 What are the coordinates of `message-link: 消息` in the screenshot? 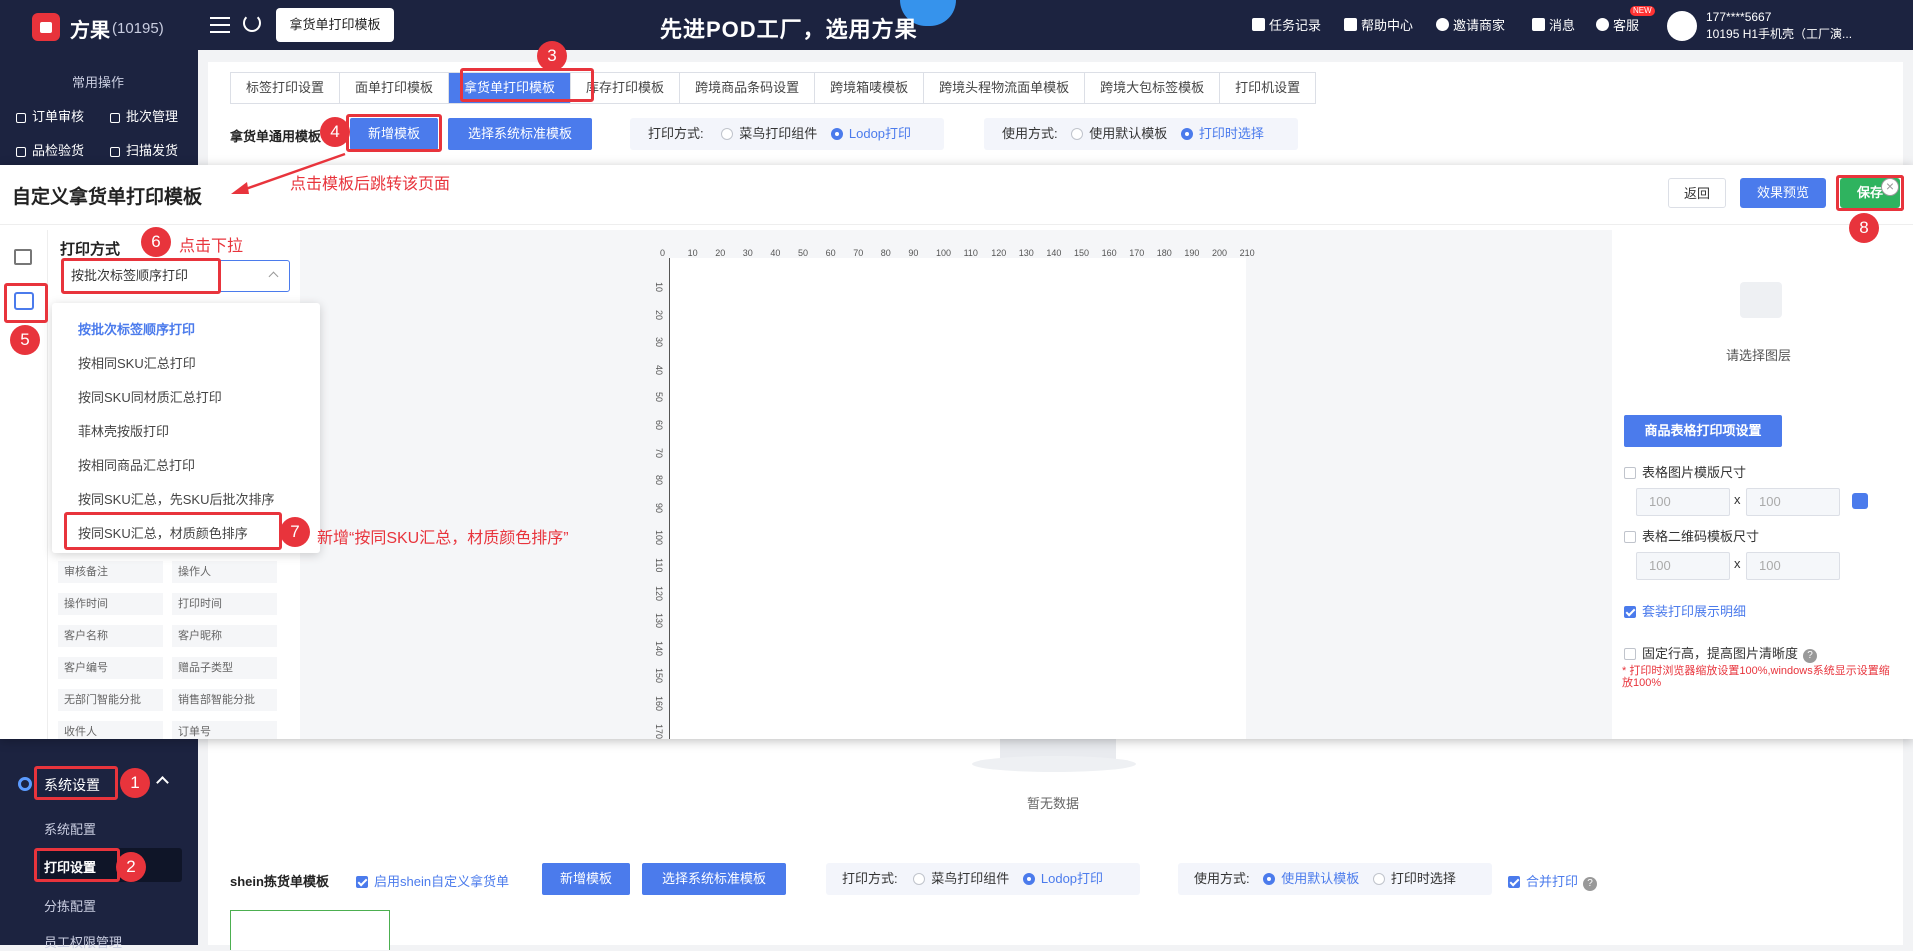 It's located at (1553, 24).